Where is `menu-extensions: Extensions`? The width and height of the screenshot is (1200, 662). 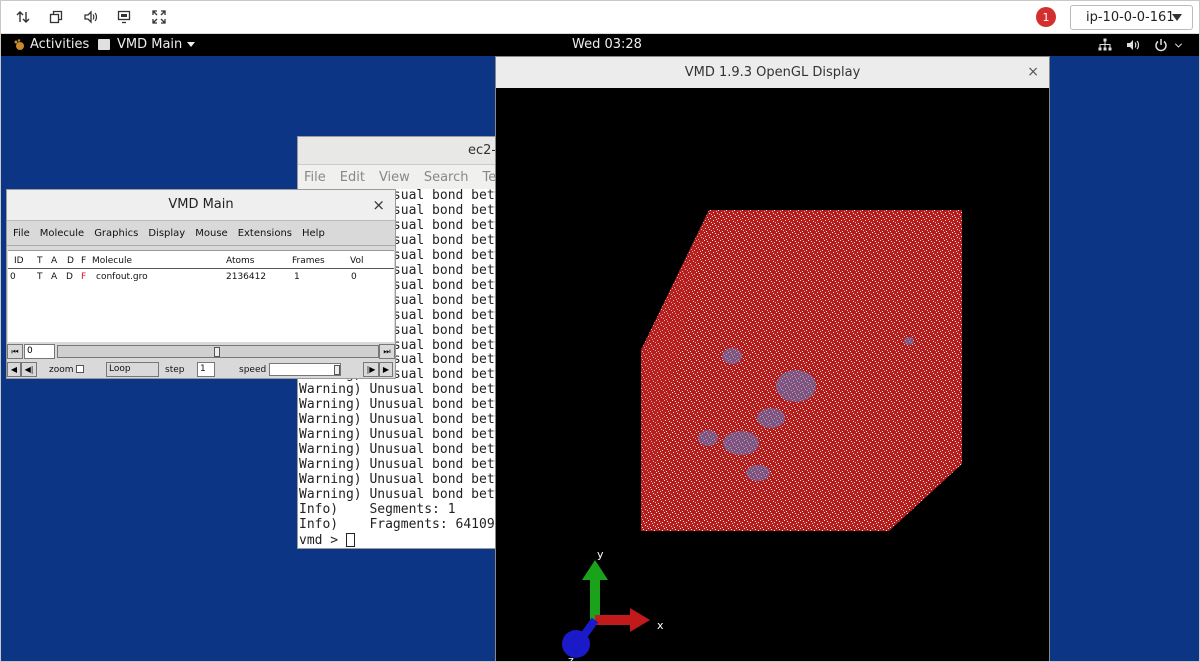 menu-extensions: Extensions is located at coordinates (265, 233).